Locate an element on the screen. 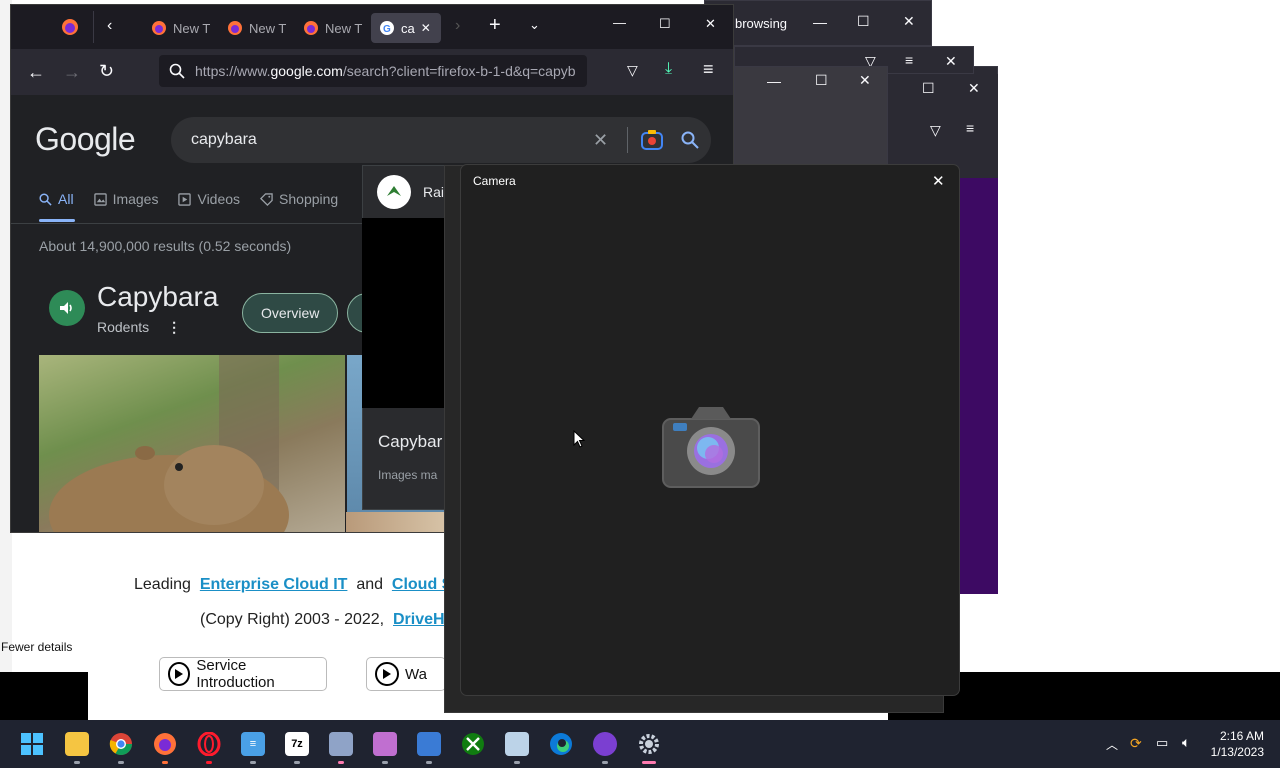 Image resolution: width=1280 pixels, height=768 pixels. 7zip-icon: 7z is located at coordinates (297, 744).